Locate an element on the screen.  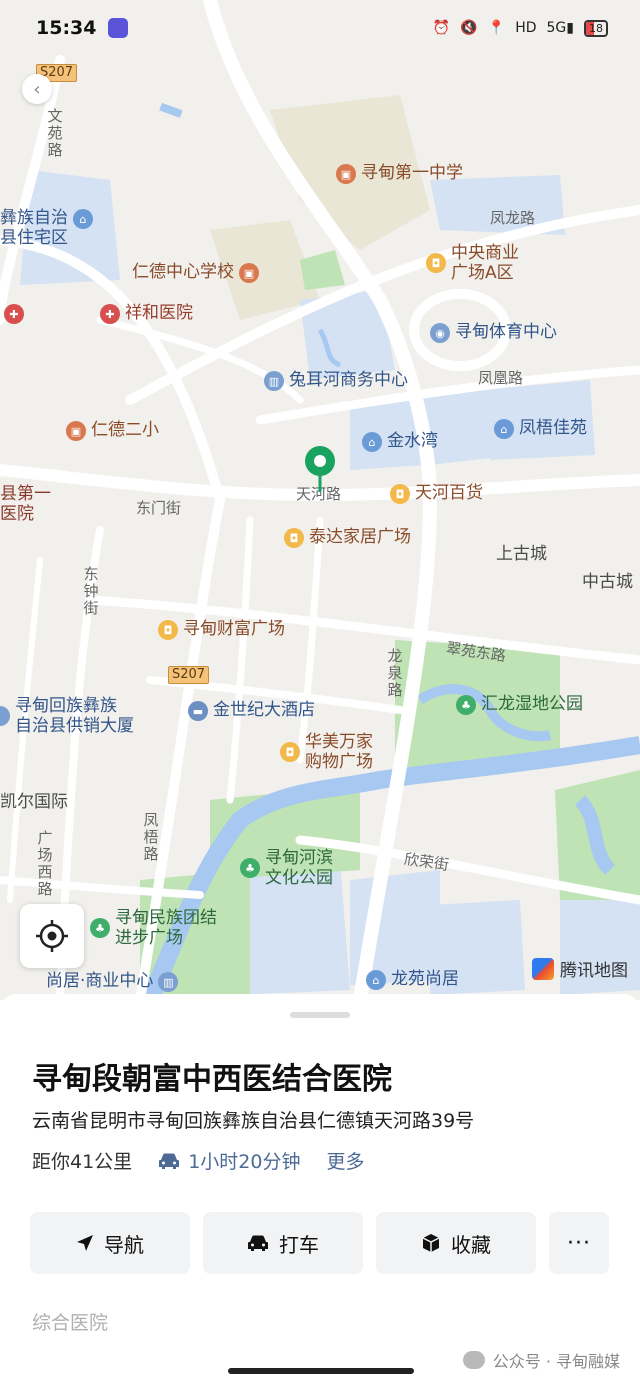
poi-label: 汇龙湿地公园 is located at coordinates (532, 704).